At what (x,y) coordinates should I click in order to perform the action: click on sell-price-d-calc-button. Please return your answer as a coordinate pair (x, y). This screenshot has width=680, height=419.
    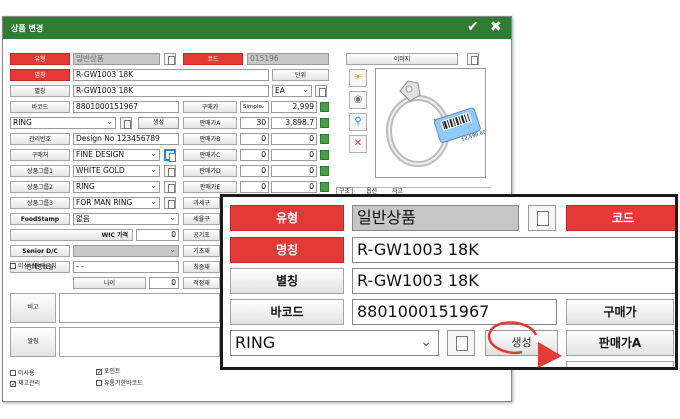
    Looking at the image, I should click on (324, 171).